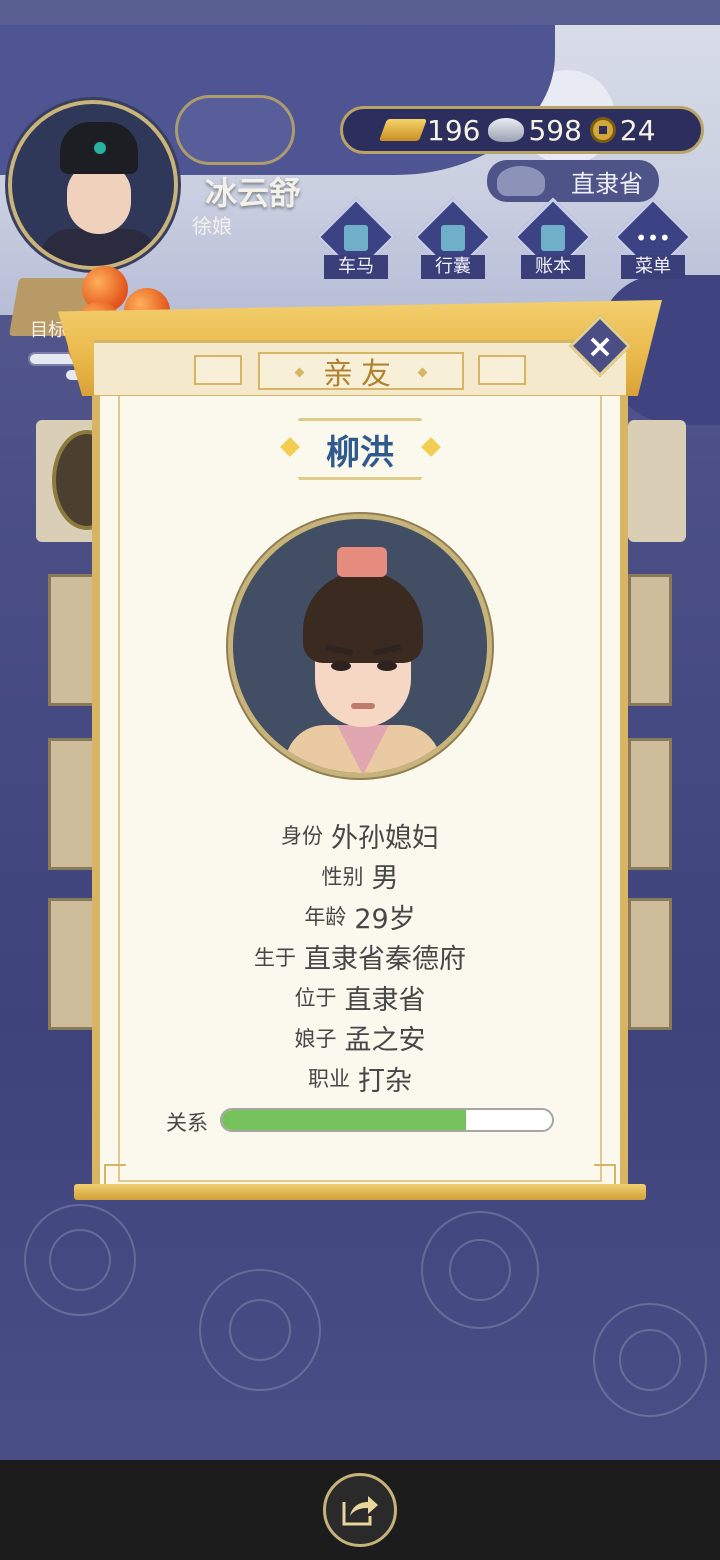 This screenshot has width=720, height=1560. What do you see at coordinates (385, 838) in the screenshot?
I see `info-value: 外孙媳妇` at bounding box center [385, 838].